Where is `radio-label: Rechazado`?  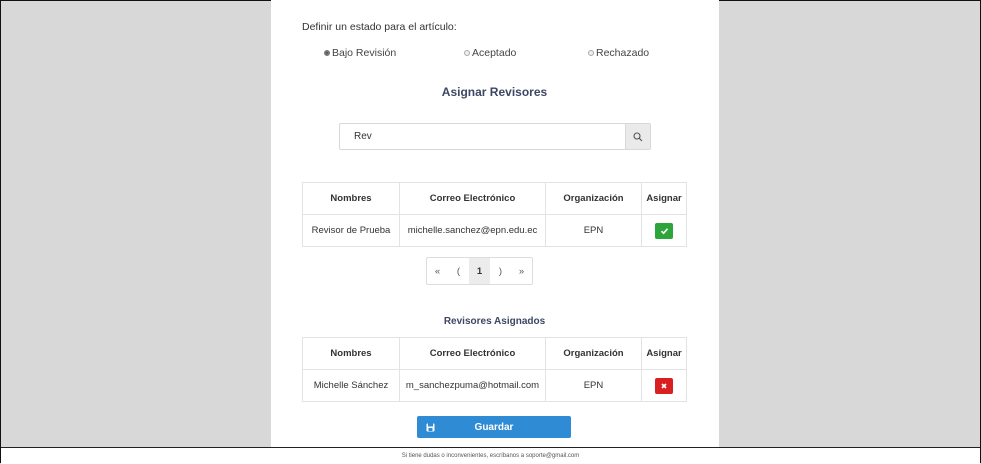 radio-label: Rechazado is located at coordinates (623, 53).